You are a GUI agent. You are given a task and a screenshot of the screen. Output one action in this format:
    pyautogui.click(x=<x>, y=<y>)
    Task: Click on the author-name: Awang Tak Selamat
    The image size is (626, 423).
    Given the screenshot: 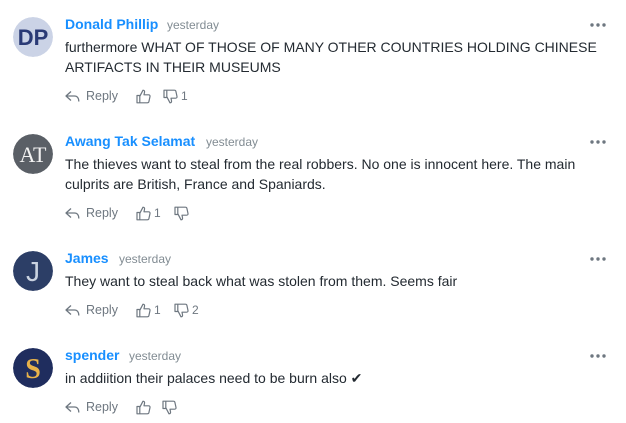 What is the action you would take?
    pyautogui.click(x=130, y=141)
    